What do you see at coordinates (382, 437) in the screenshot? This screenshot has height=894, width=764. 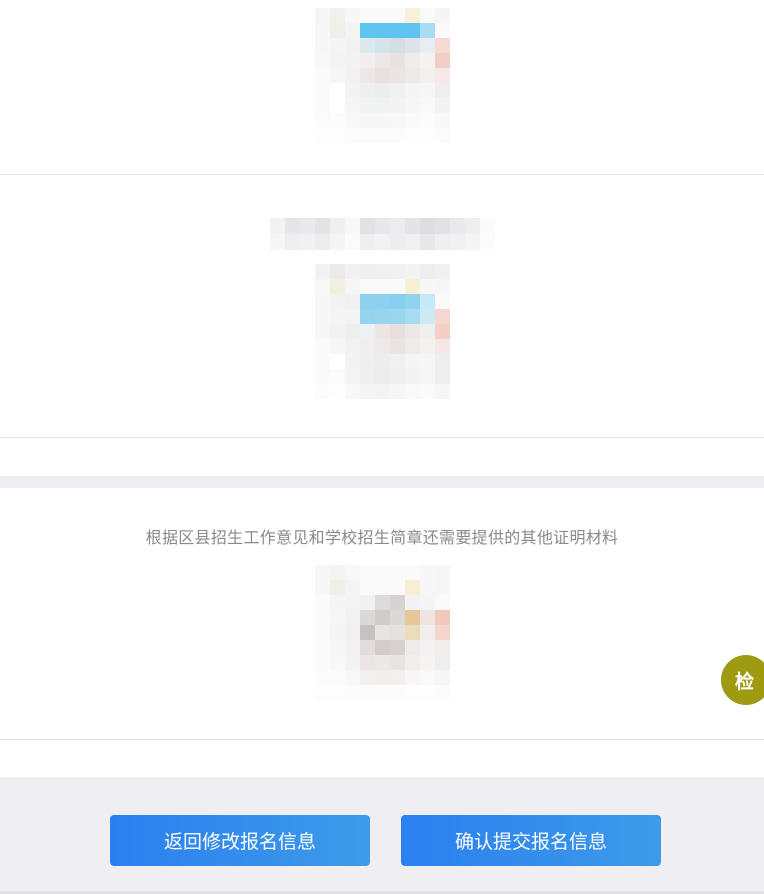 I see `section-divider` at bounding box center [382, 437].